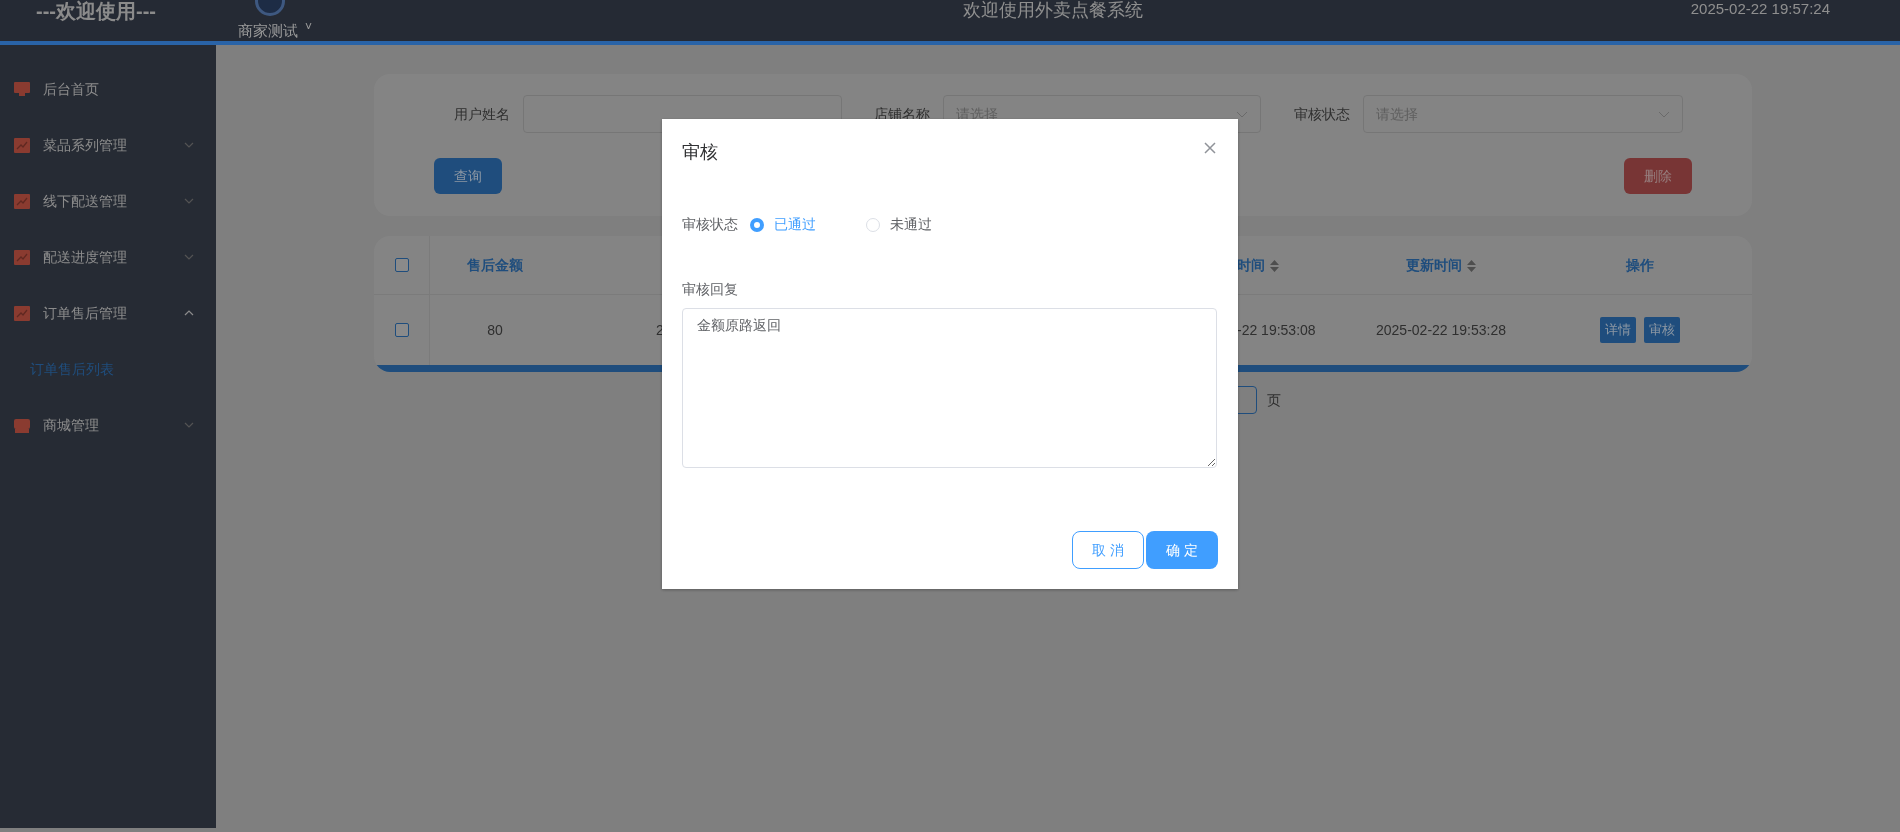 This screenshot has width=1900, height=832. Describe the element at coordinates (113, 313) in the screenshot. I see `sidebar-item: 订单售后管理` at that location.